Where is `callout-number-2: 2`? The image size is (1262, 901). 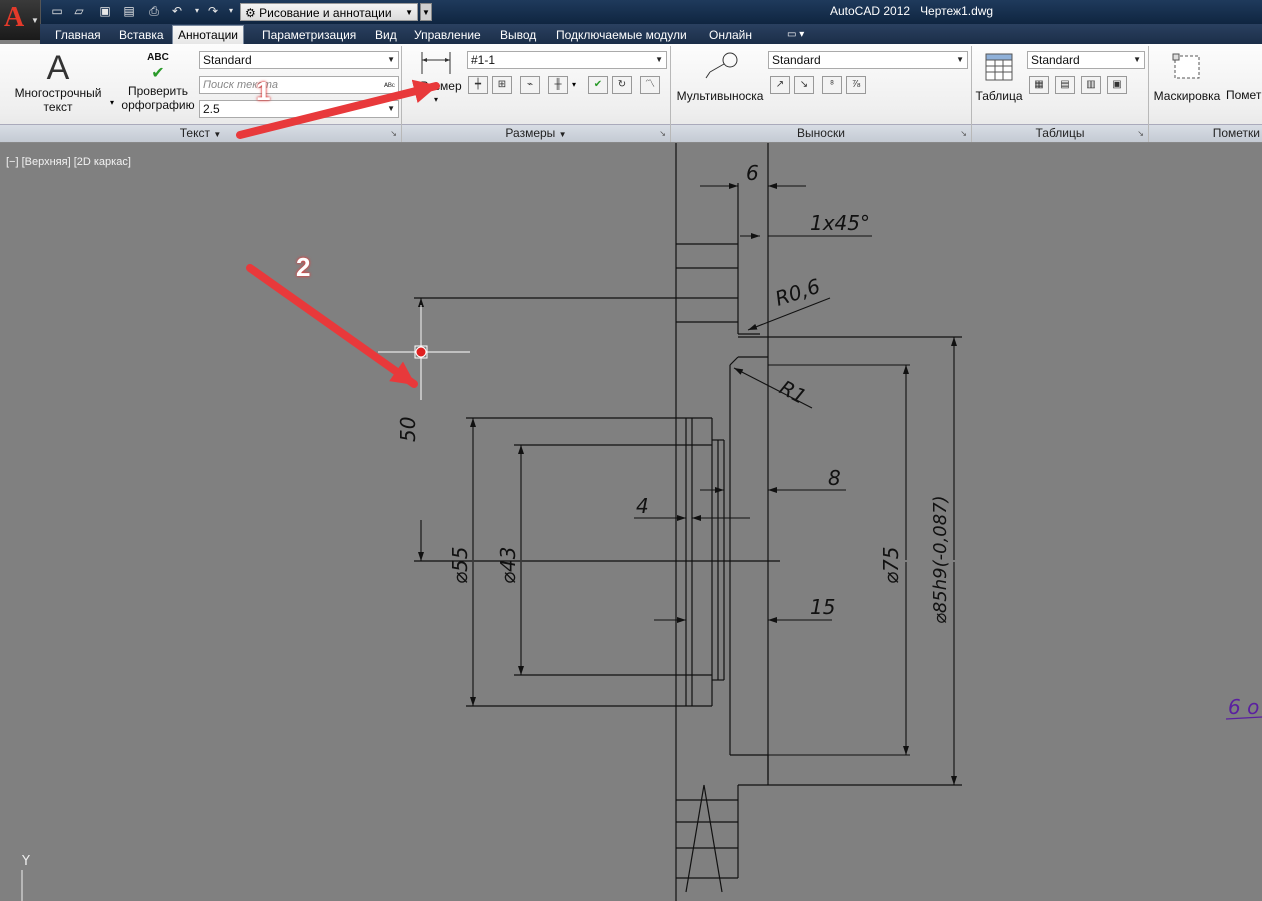 callout-number-2: 2 is located at coordinates (303, 267).